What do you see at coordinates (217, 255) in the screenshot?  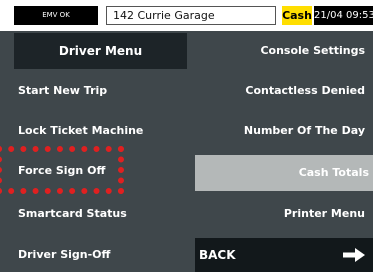 I see `back-label: BACK` at bounding box center [217, 255].